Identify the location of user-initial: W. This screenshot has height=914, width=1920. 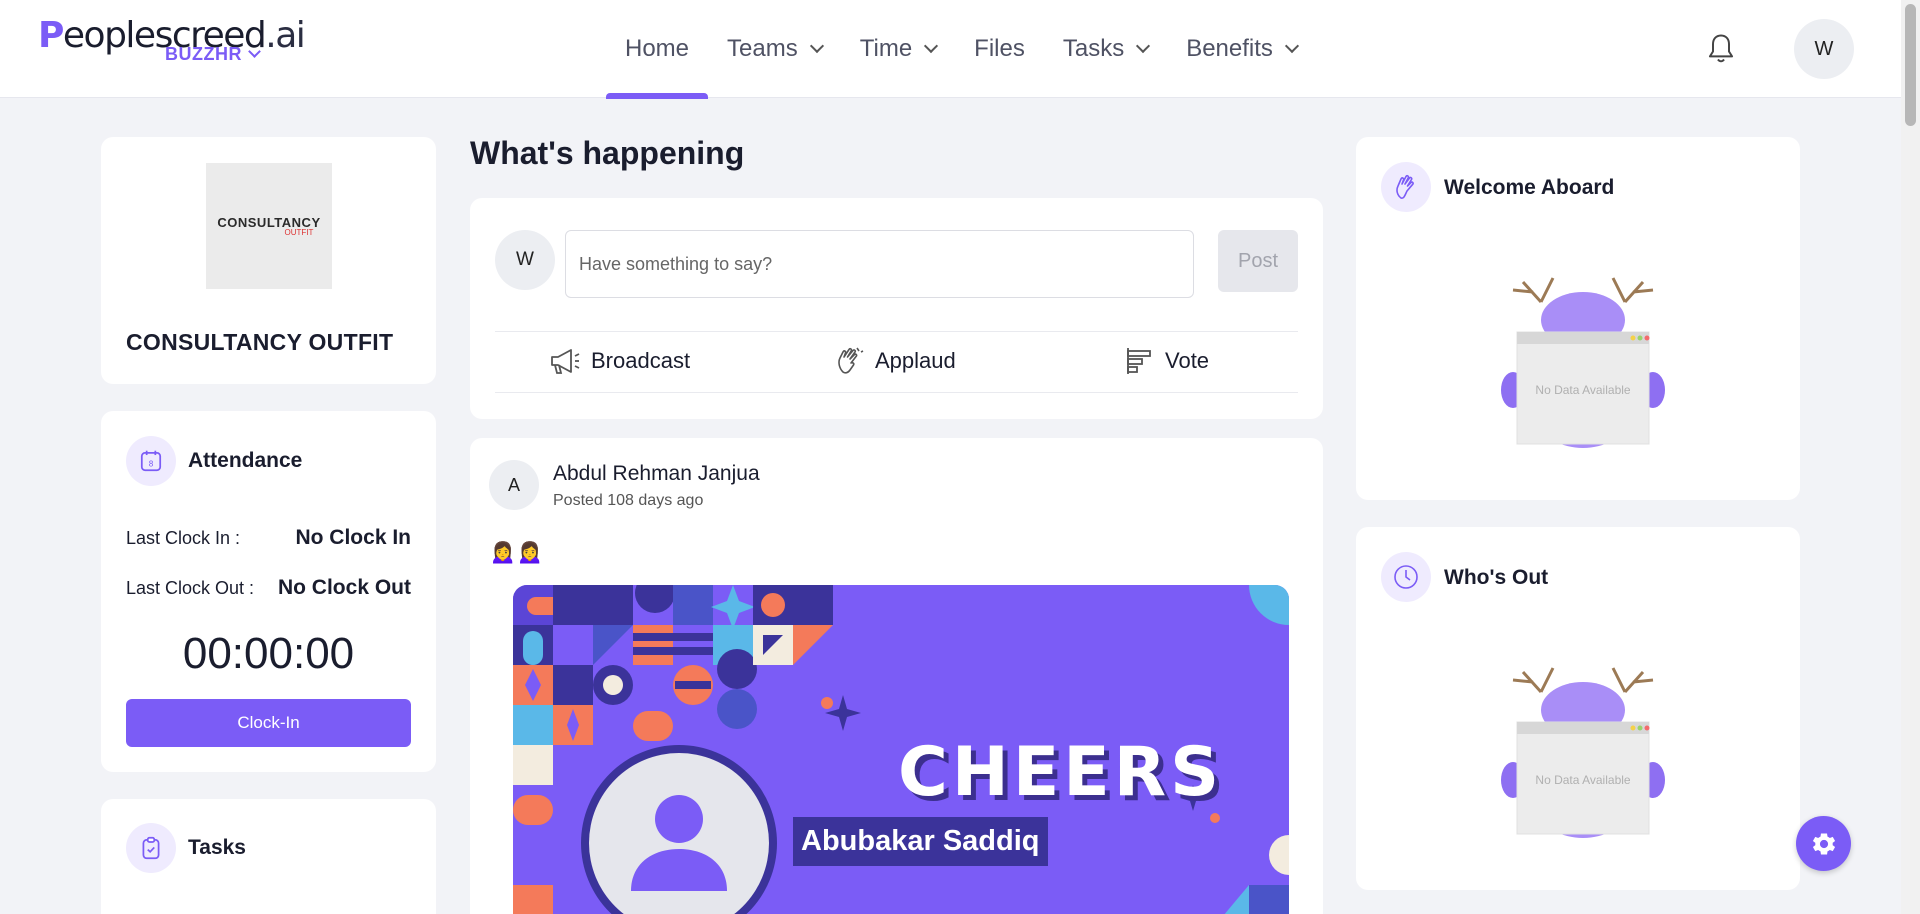
(1824, 48).